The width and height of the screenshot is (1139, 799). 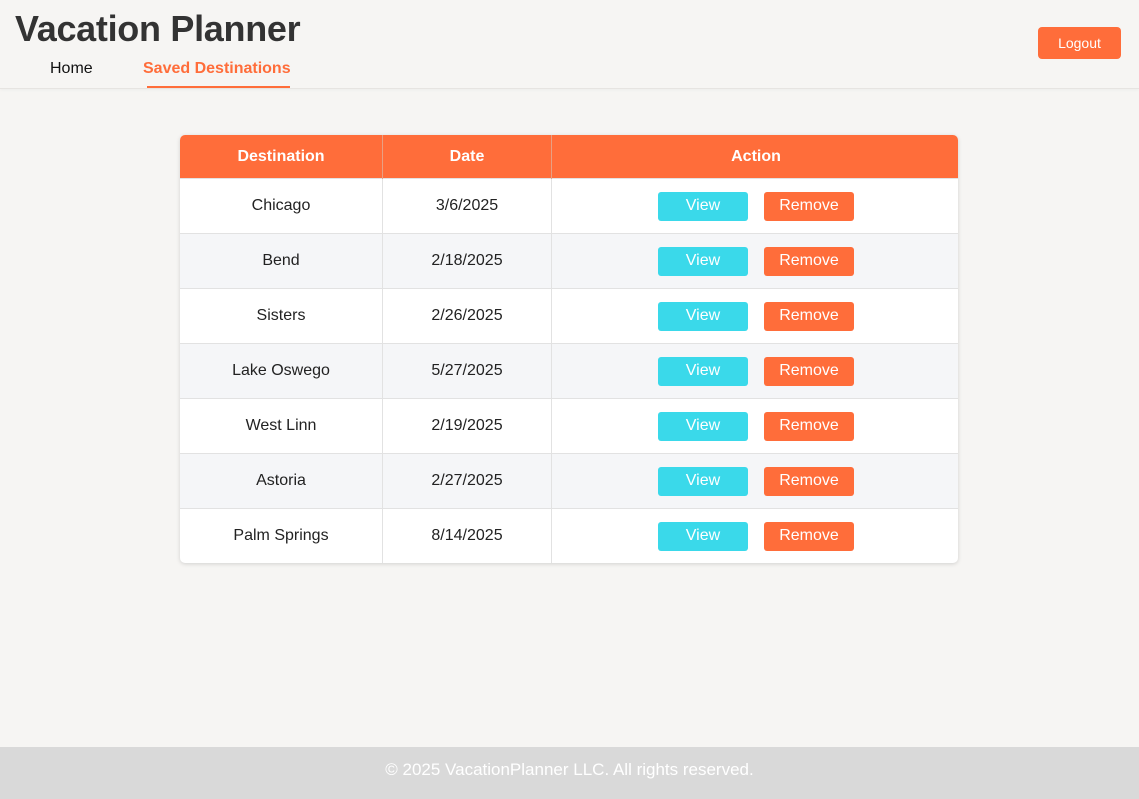 I want to click on date-cell: 5/27/2025, so click(x=467, y=371).